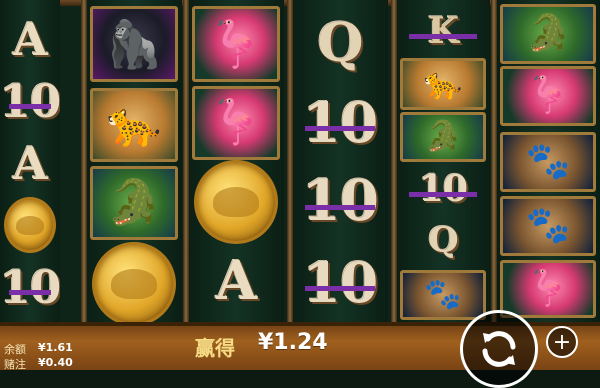 This screenshot has width=600, height=388. I want to click on reel-5: K 🐆 🐊 10 Q 🐾, so click(443, 161).